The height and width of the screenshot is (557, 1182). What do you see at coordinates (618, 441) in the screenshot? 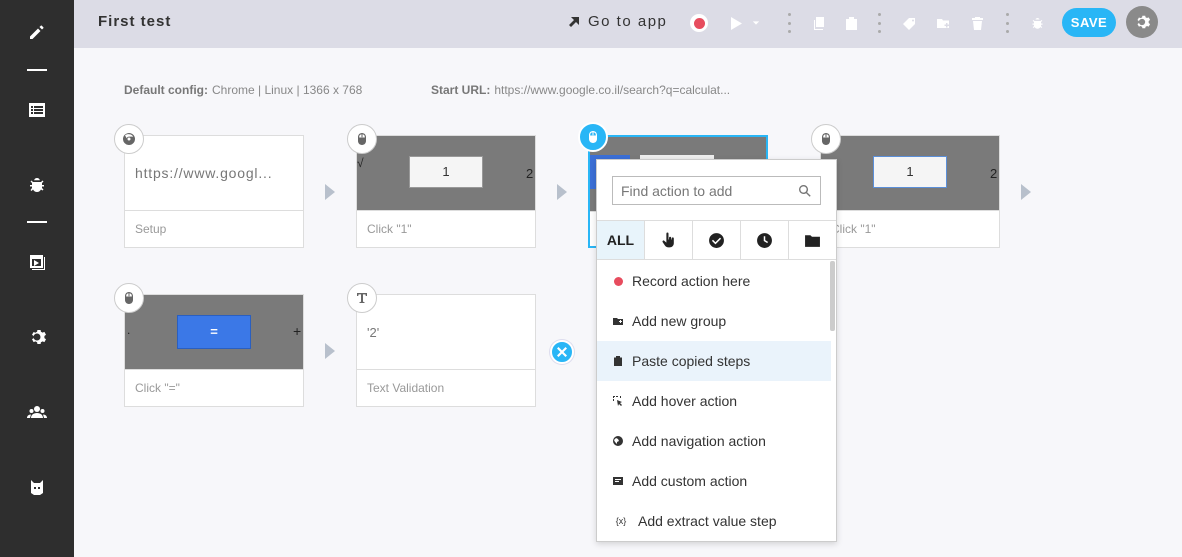
I see `globe-icon` at bounding box center [618, 441].